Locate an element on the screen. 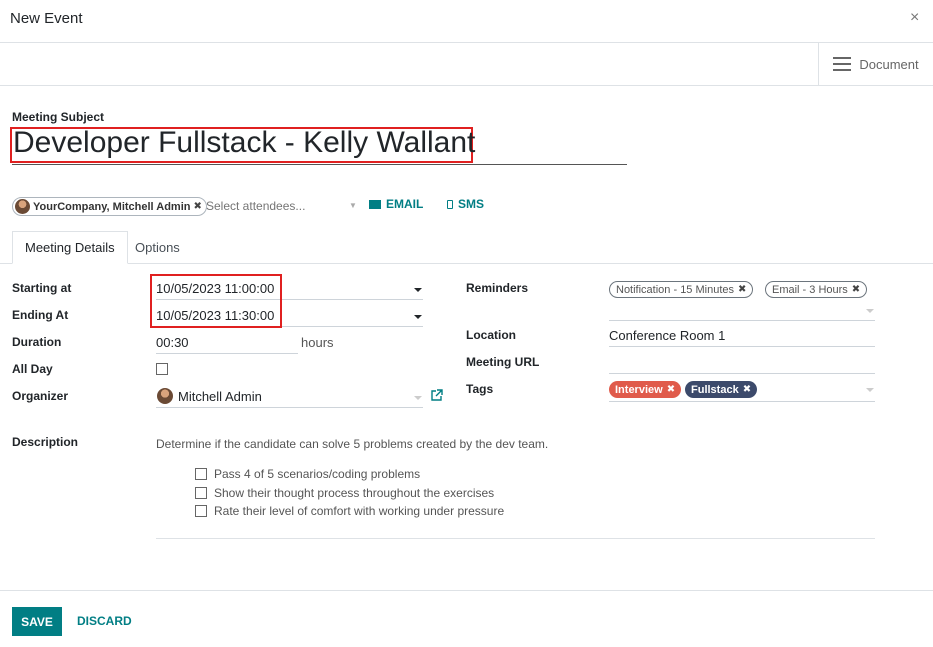 The height and width of the screenshot is (647, 933). meeting-url-underline is located at coordinates (742, 373).